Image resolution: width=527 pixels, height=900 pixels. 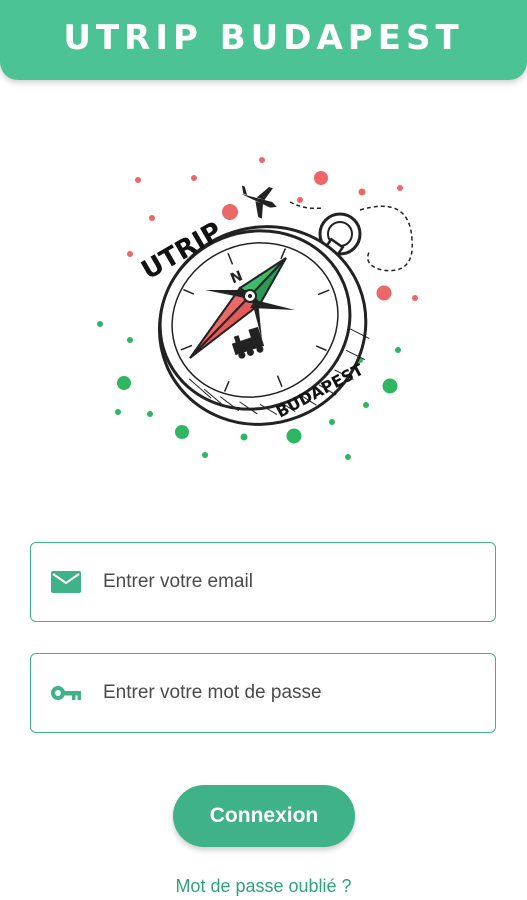 I want to click on app-title: UTRIP BUDAPEST, so click(x=263, y=38).